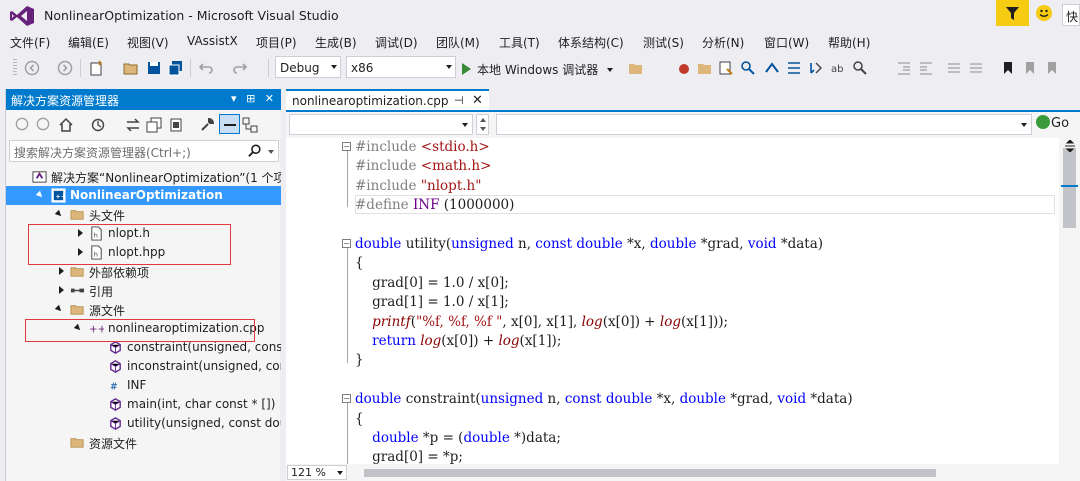  I want to click on find-references-icon, so click(860, 68).